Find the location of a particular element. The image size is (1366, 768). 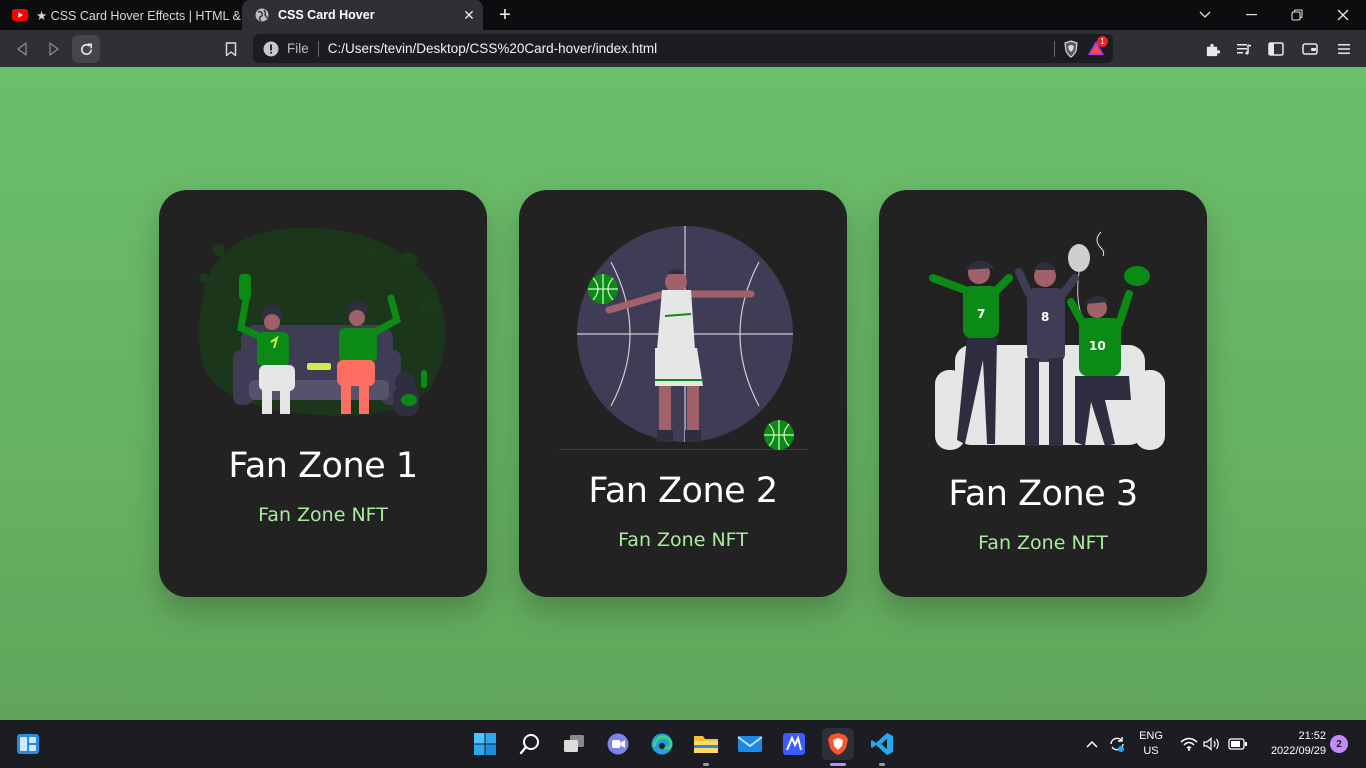

tab-title: ★ CSS Card Hover Effects | HTML & CSS is located at coordinates (139, 15).